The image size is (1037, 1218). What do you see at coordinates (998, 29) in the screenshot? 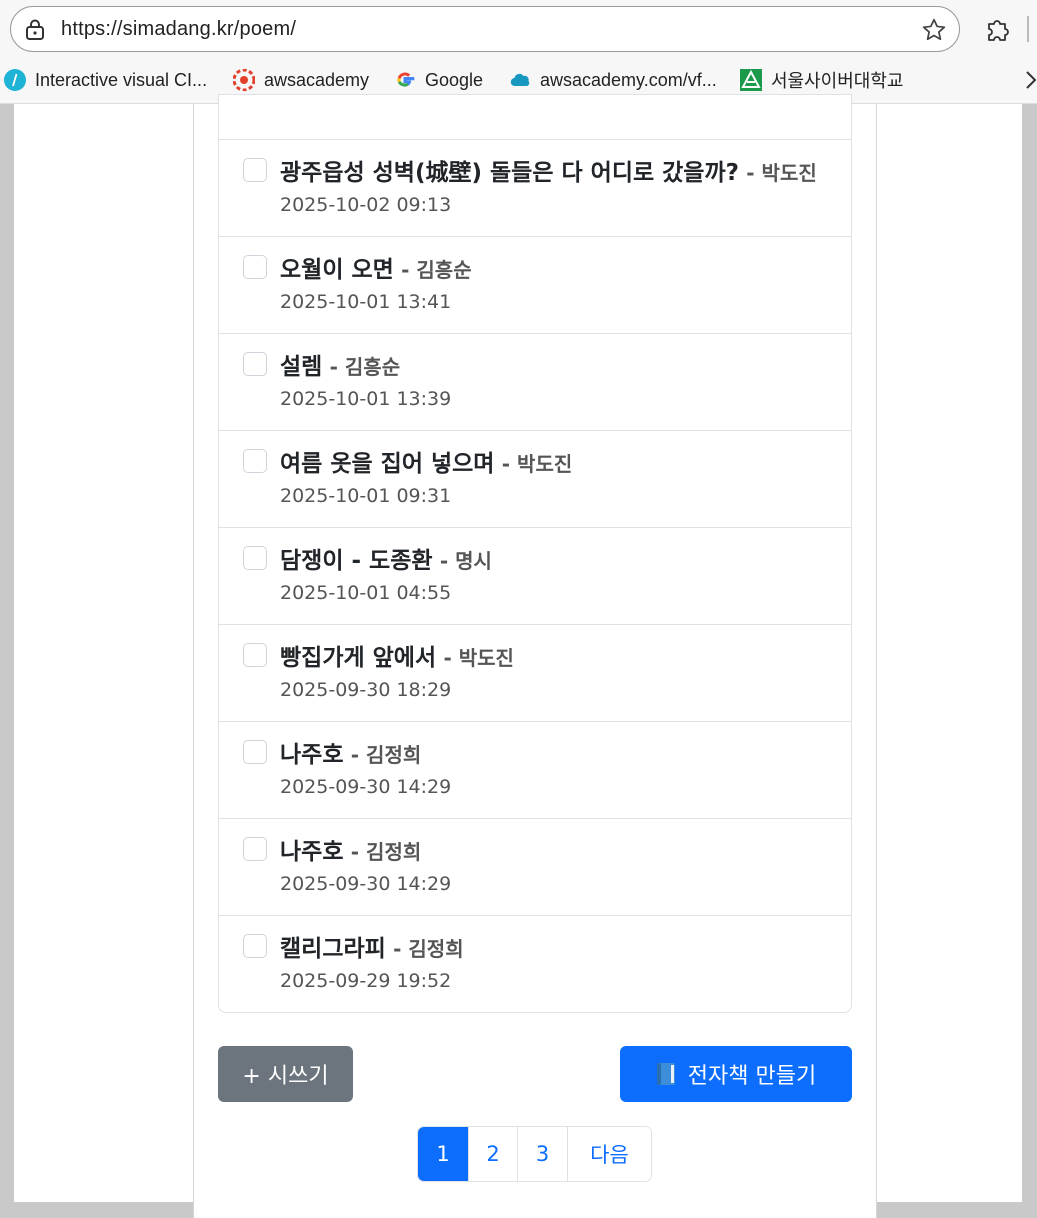
I see `extensions-puzzle-icon` at bounding box center [998, 29].